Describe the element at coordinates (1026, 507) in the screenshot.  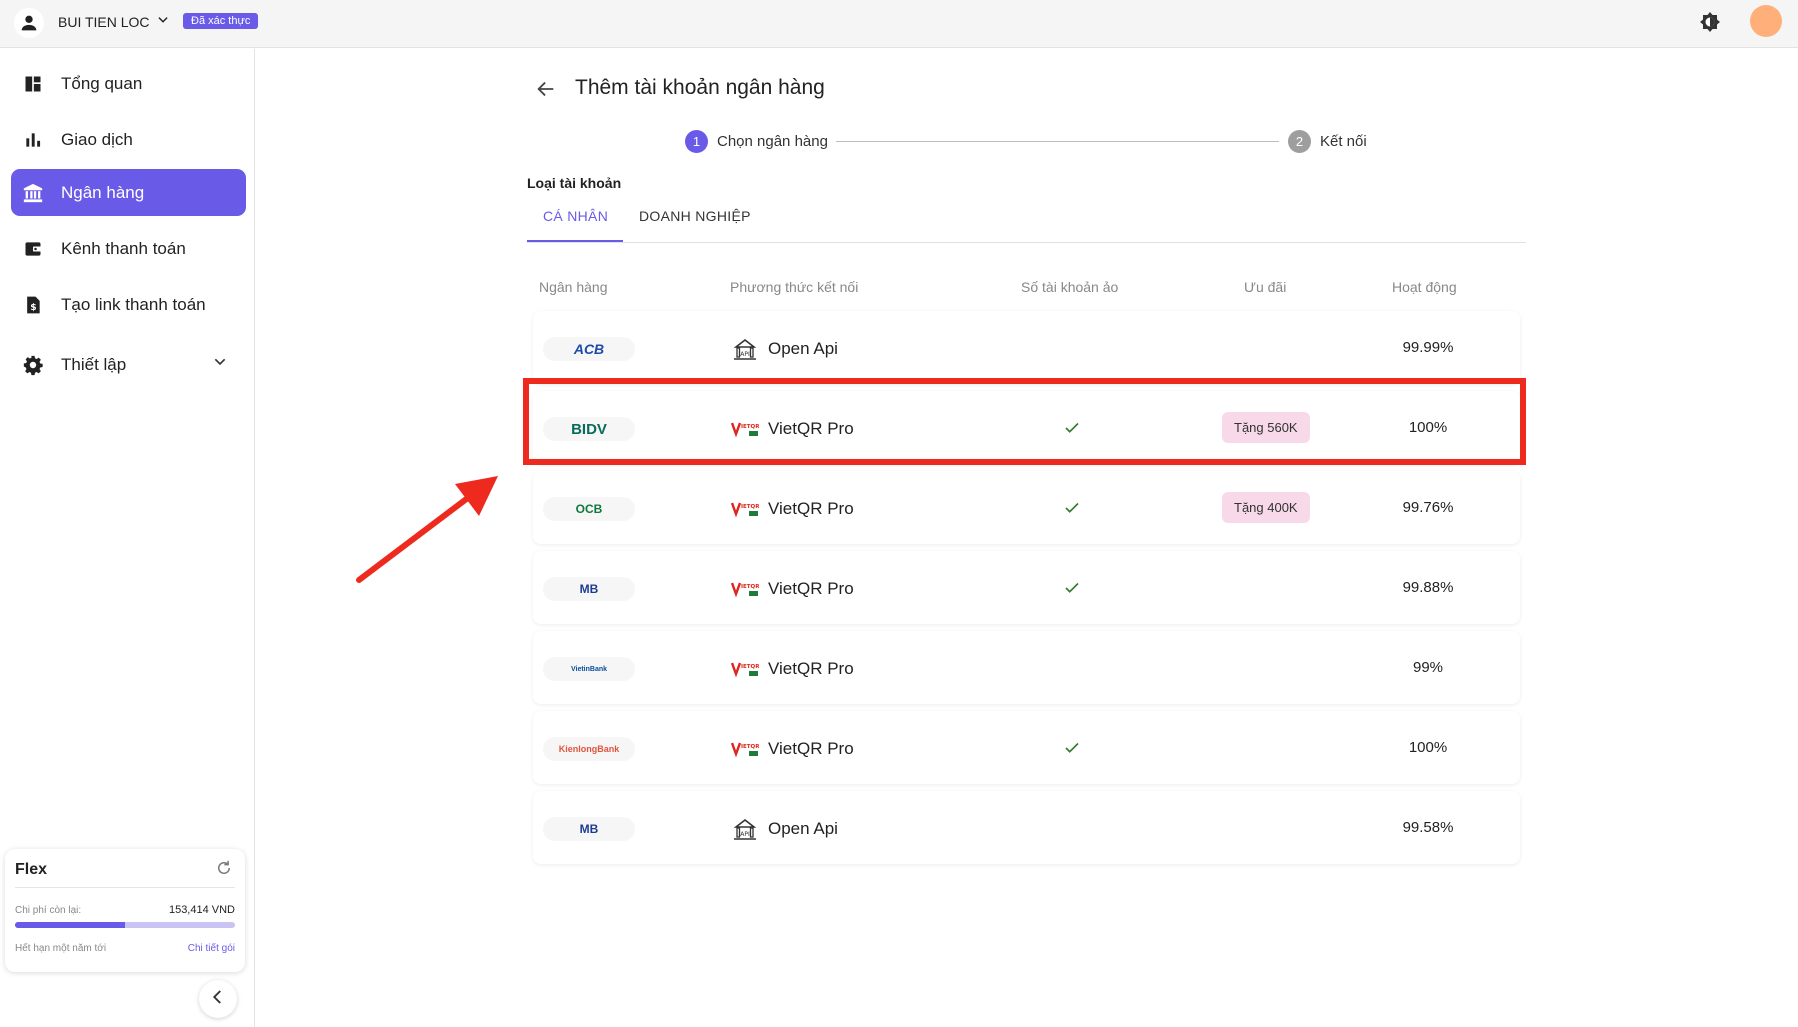
I see `bank-row: OCB IETQR VietQR Pro Tặng 400K 99.76%` at that location.